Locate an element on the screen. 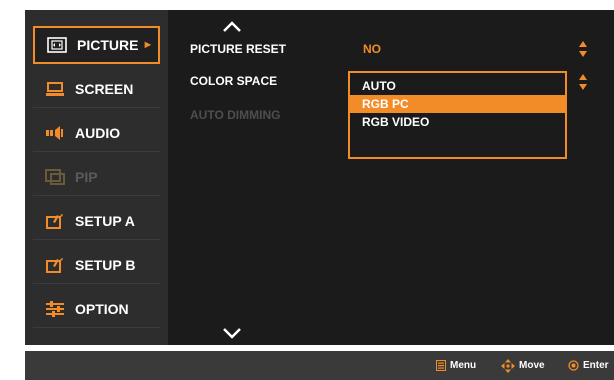 This screenshot has width=614, height=380. menu-hint: Menu is located at coordinates (456, 365).